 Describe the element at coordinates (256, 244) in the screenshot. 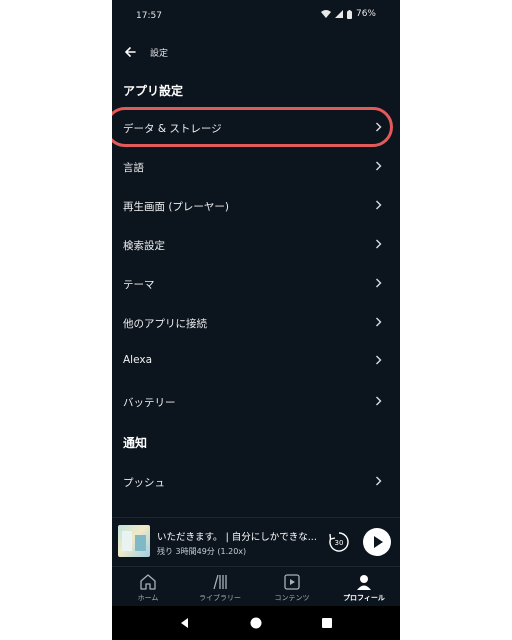

I see `settings-item-search: 検索設定` at that location.